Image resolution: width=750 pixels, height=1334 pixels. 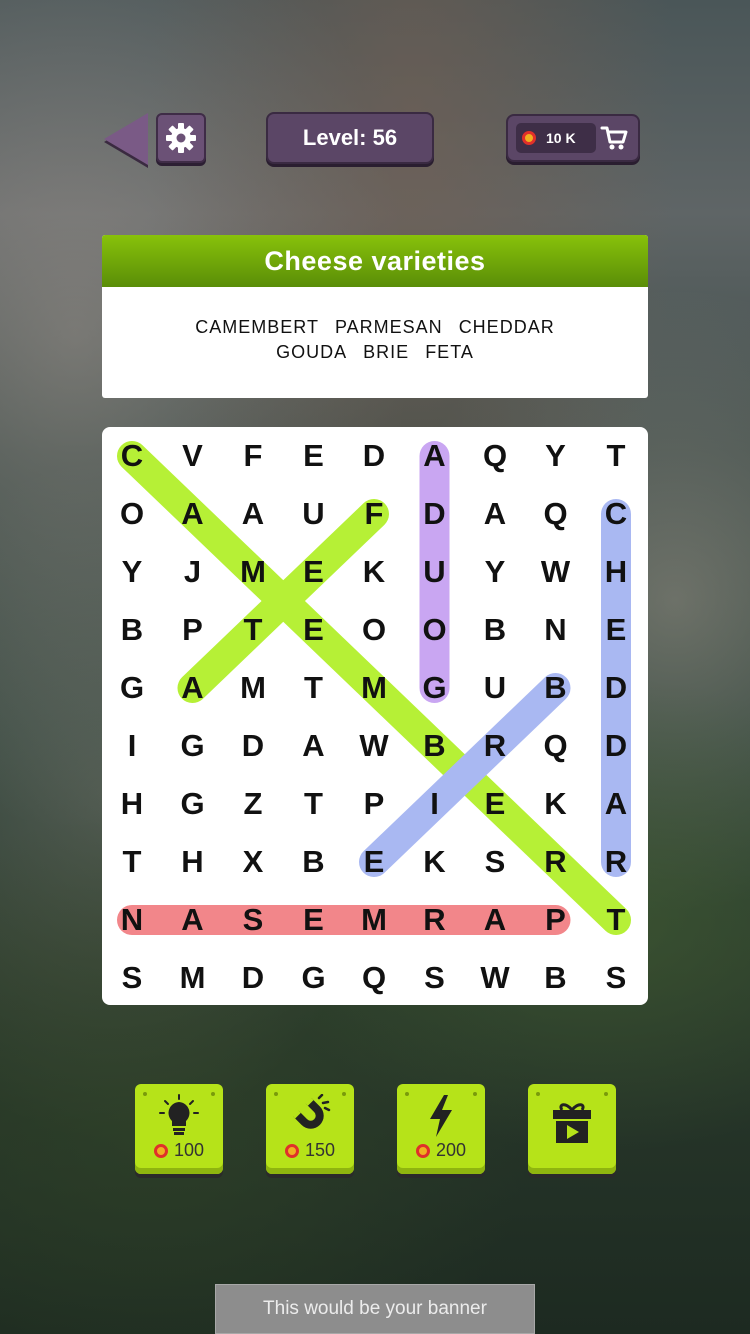 What do you see at coordinates (375, 1309) in the screenshot?
I see `ad-banner: This would be your banner` at bounding box center [375, 1309].